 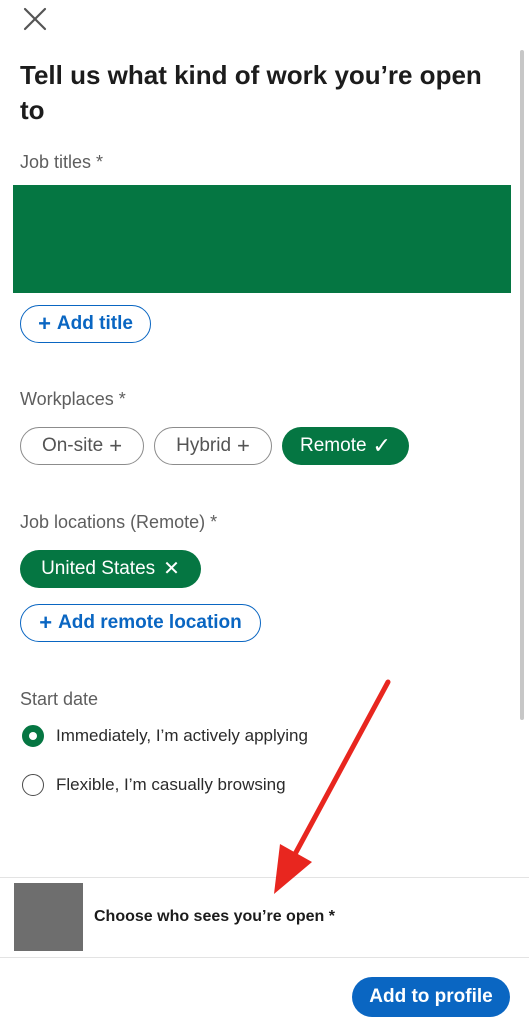 What do you see at coordinates (522, 385) in the screenshot?
I see `scrollbar` at bounding box center [522, 385].